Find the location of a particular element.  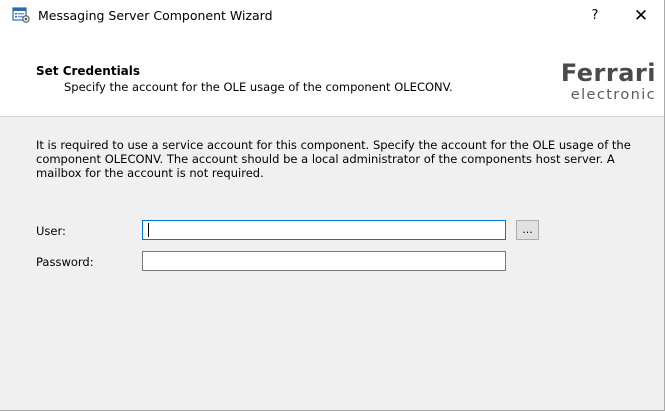

user-label: User: is located at coordinates (51, 231).